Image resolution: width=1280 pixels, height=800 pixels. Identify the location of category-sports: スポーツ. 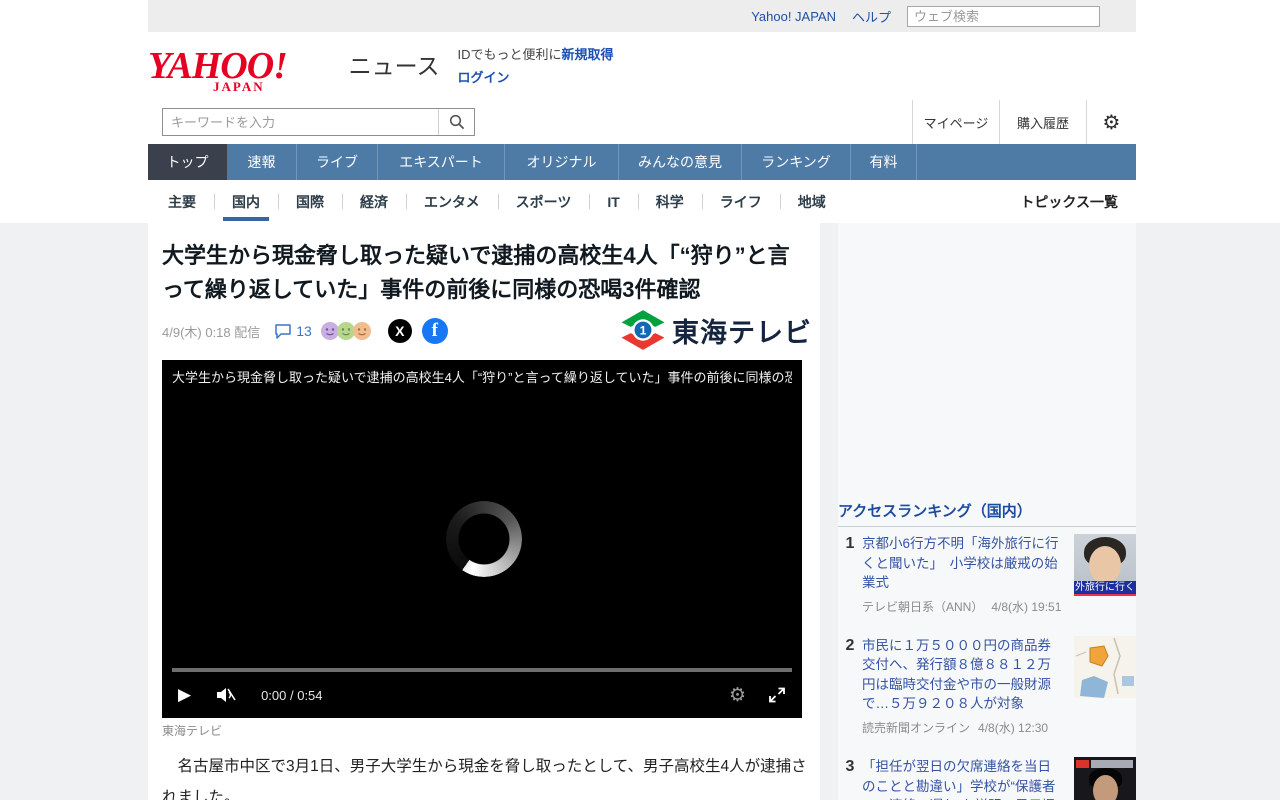
(543, 201).